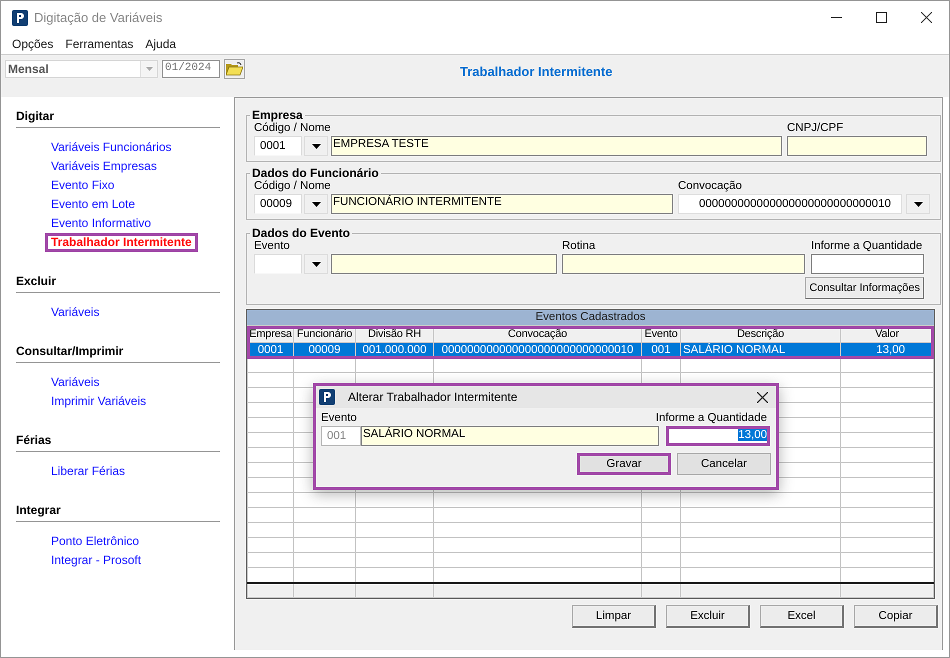  I want to click on field-label: Rotina, so click(578, 246).